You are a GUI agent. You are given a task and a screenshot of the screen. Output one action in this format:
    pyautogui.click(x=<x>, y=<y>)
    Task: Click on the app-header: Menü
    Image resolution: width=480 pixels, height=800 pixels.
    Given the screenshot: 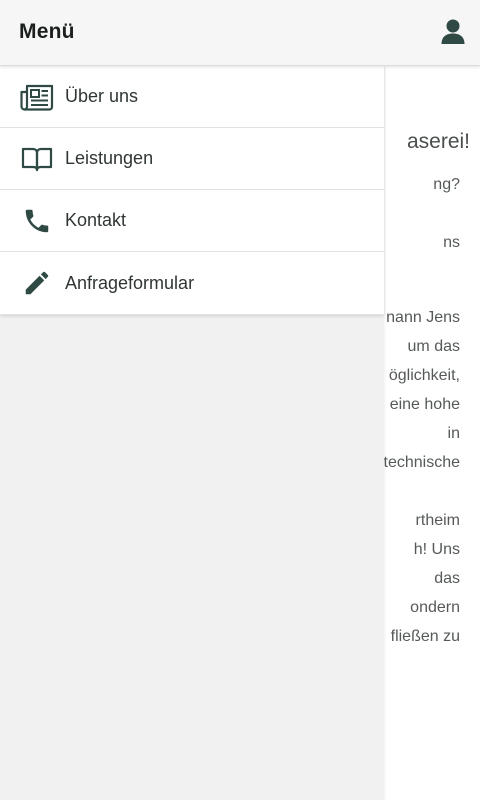 What is the action you would take?
    pyautogui.click(x=240, y=33)
    